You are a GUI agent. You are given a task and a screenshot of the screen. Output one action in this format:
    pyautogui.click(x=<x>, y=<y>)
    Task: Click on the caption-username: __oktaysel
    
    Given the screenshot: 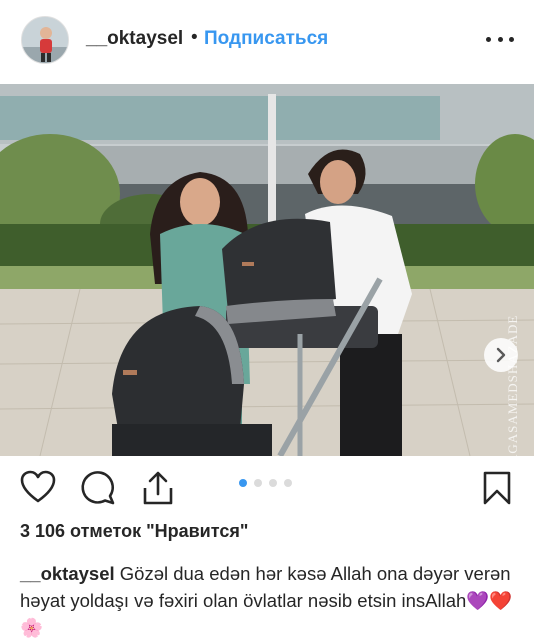 What is the action you would take?
    pyautogui.click(x=67, y=573)
    